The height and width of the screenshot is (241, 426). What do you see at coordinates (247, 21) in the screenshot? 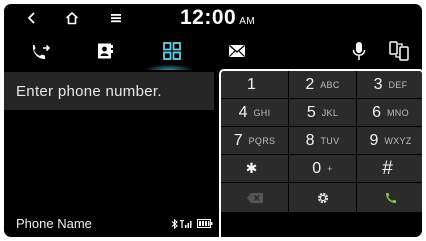
I see `clock-ampm: AM` at bounding box center [247, 21].